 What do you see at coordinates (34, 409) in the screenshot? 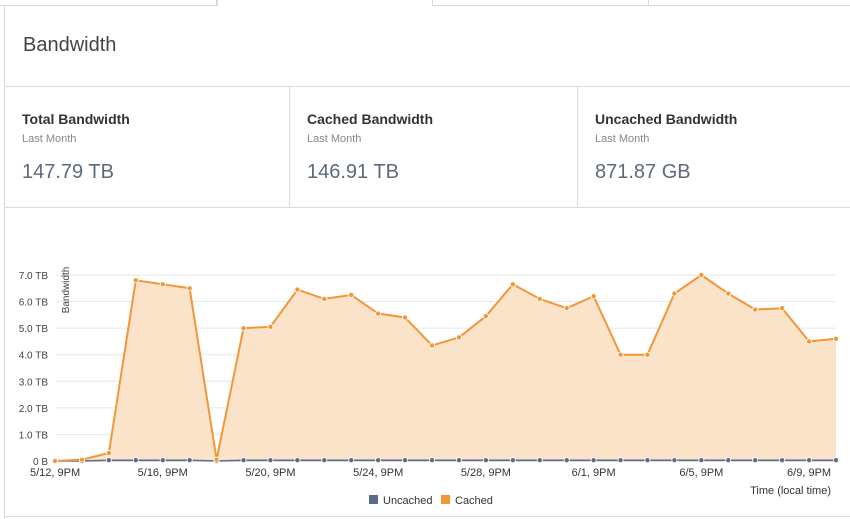
I see `y-tick-label: 2.0 TB` at bounding box center [34, 409].